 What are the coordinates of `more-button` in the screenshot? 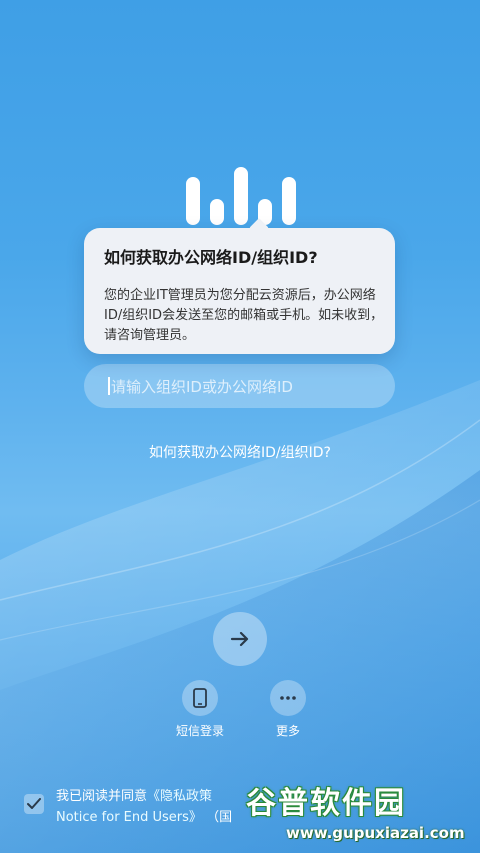 It's located at (288, 698).